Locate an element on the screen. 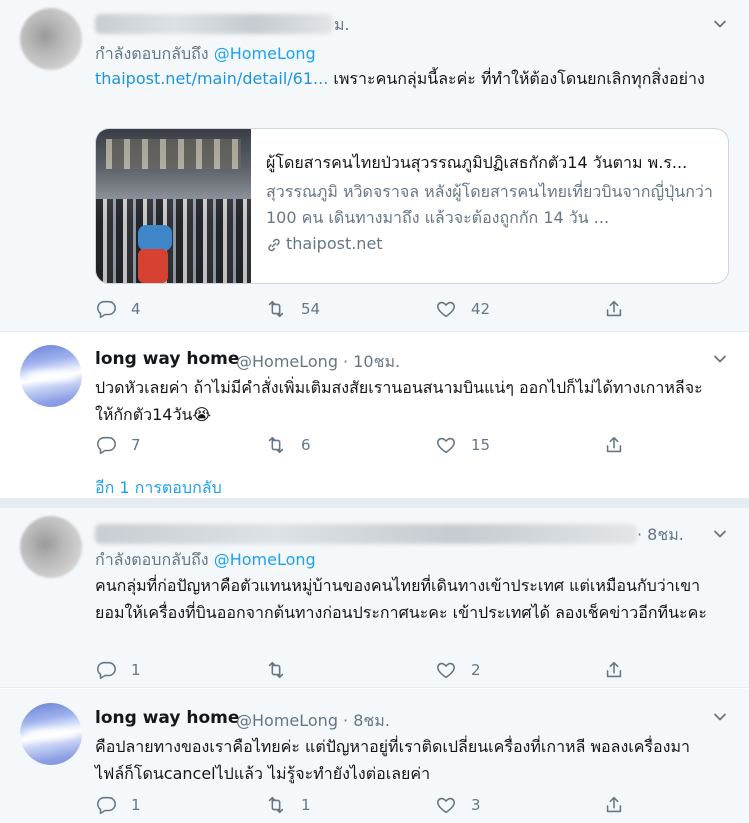 Image resolution: width=749 pixels, height=823 pixels. reply-count: 4 is located at coordinates (136, 309).